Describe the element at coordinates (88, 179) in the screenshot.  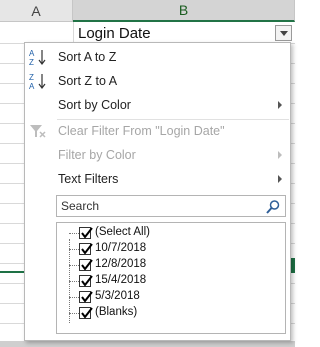
I see `text-filters-label: Text Filters` at that location.